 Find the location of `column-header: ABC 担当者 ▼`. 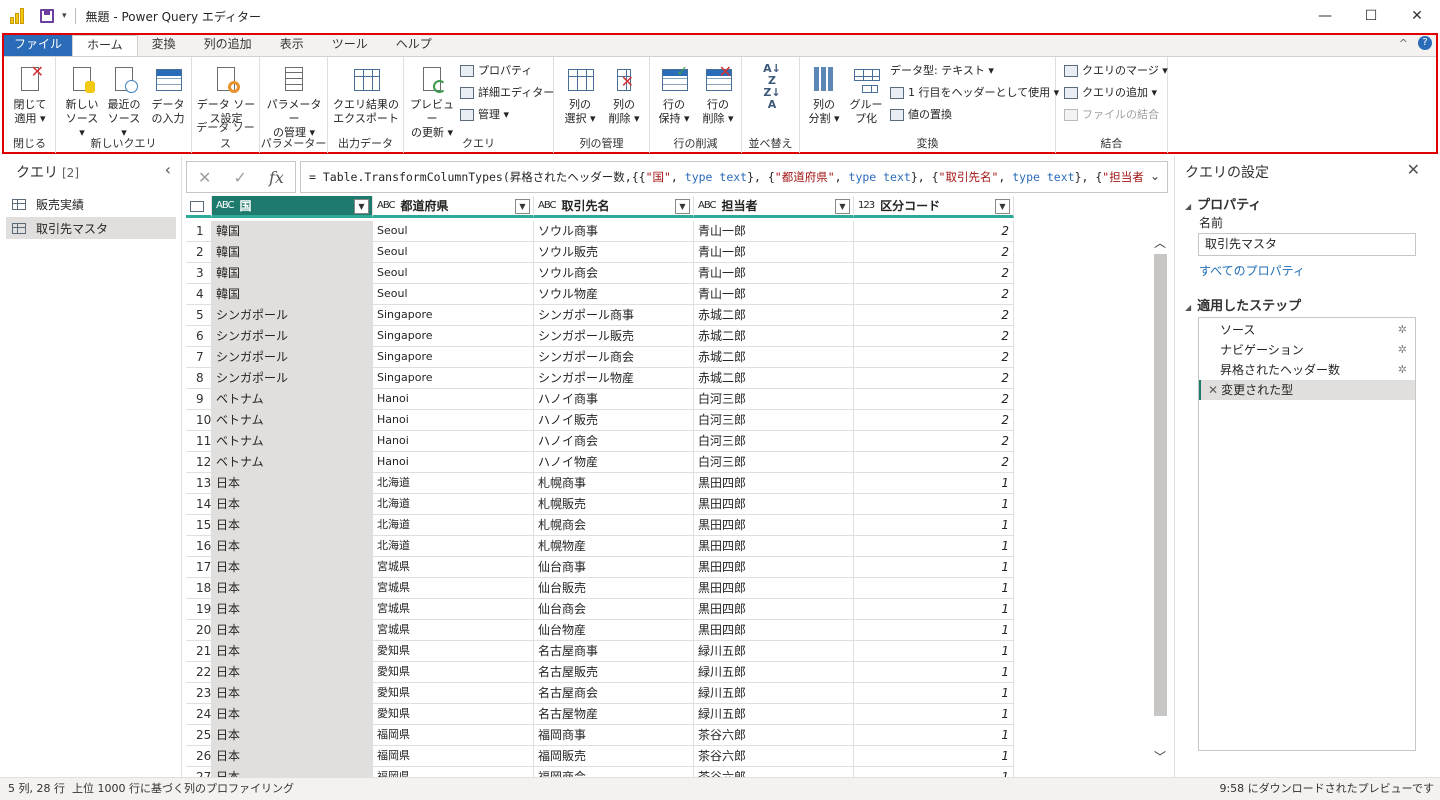

column-header: ABC 担当者 ▼ is located at coordinates (774, 207).